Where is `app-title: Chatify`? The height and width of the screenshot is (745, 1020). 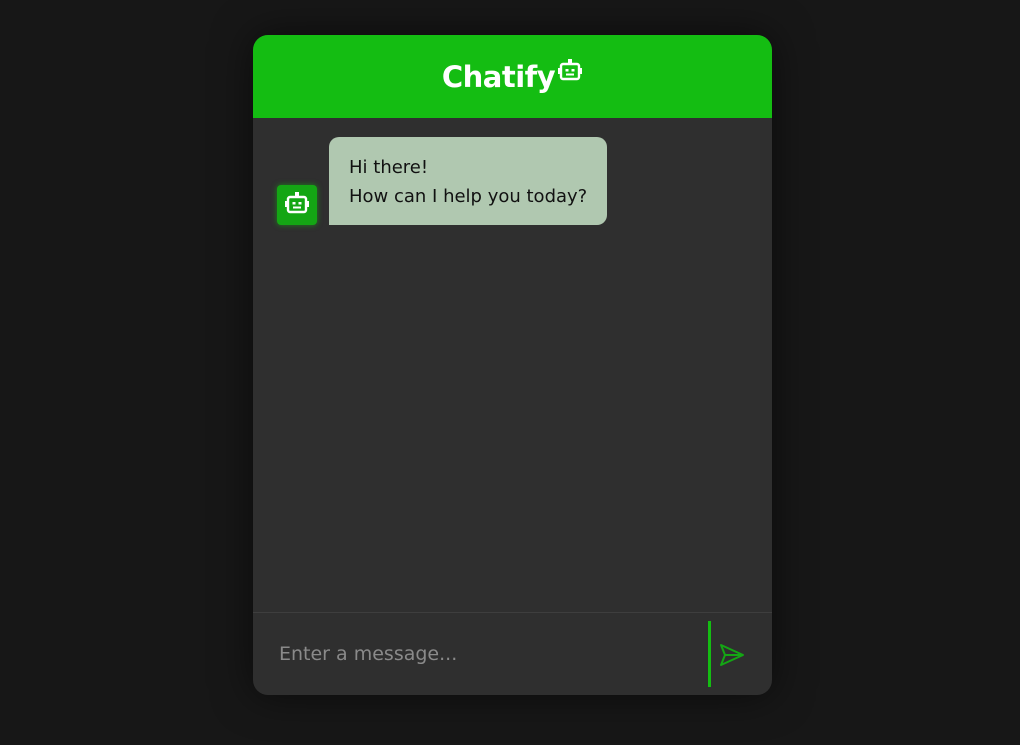
app-title: Chatify is located at coordinates (498, 76).